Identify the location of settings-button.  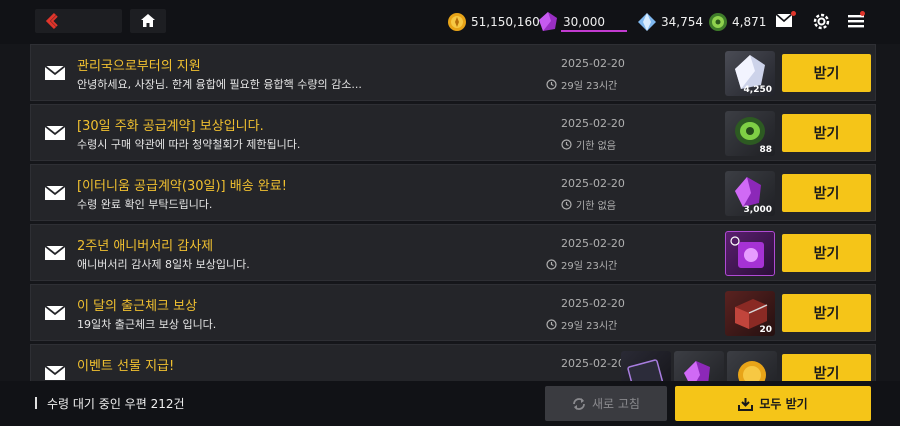
(821, 23).